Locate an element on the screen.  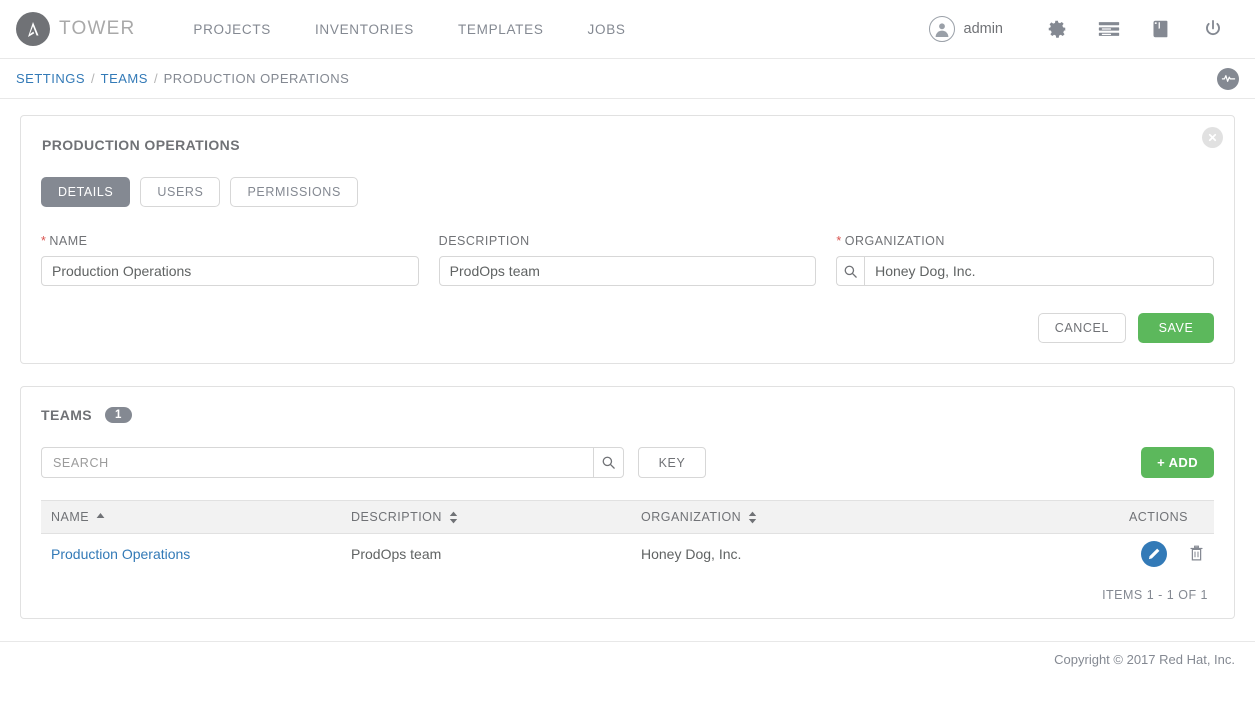
save-button: SAVE is located at coordinates (1176, 328).